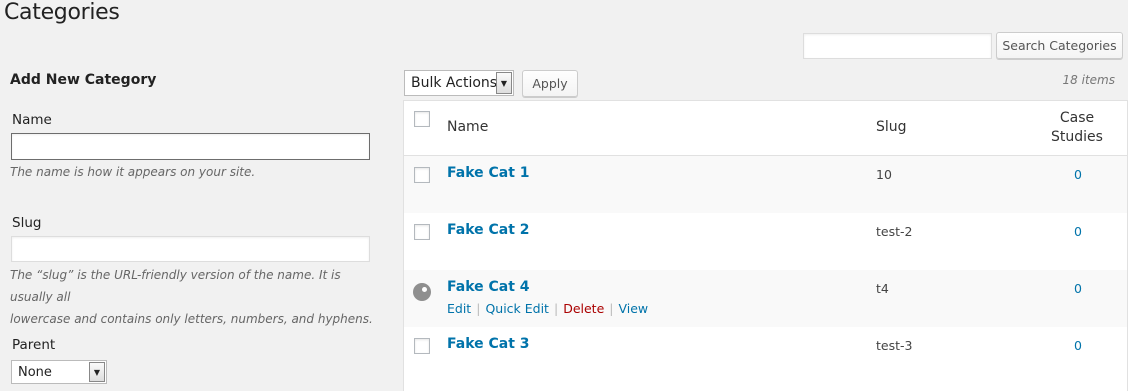  What do you see at coordinates (32, 120) in the screenshot?
I see `name-label: Name` at bounding box center [32, 120].